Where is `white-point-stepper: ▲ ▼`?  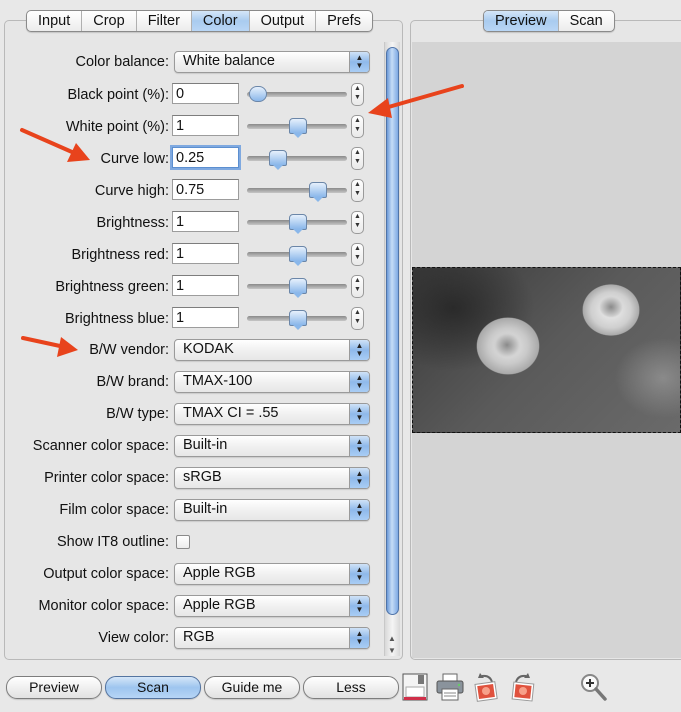 white-point-stepper: ▲ ▼ is located at coordinates (357, 126).